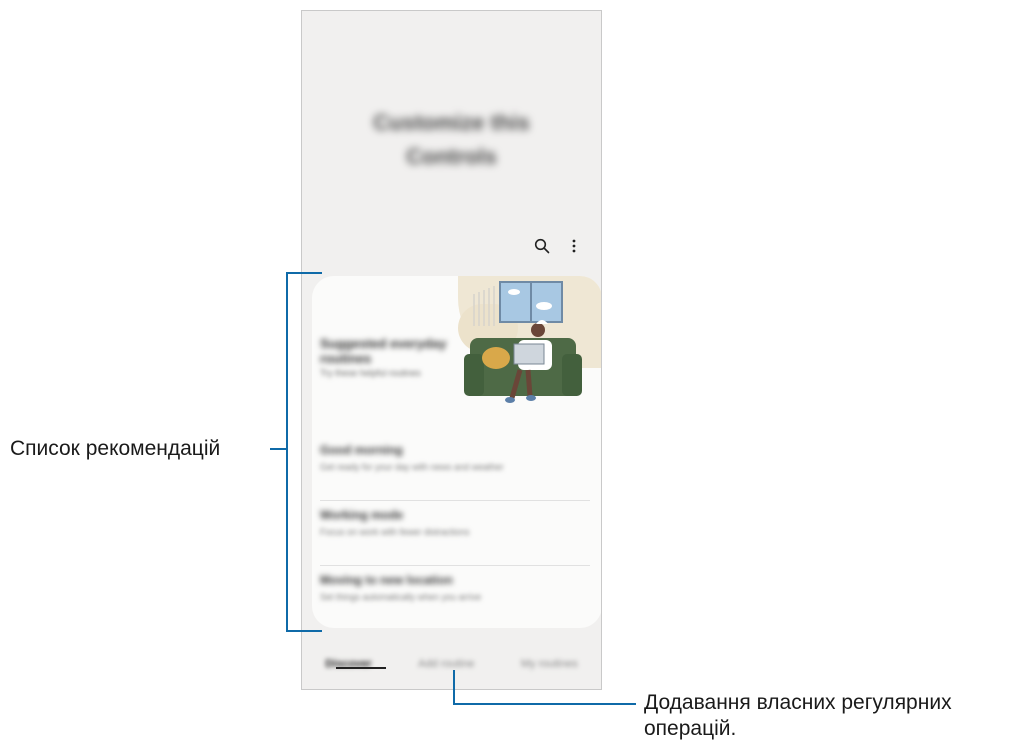 Image resolution: width=1010 pixels, height=749 pixels. Describe the element at coordinates (446, 664) in the screenshot. I see `tab-add-routine: Add routine` at that location.